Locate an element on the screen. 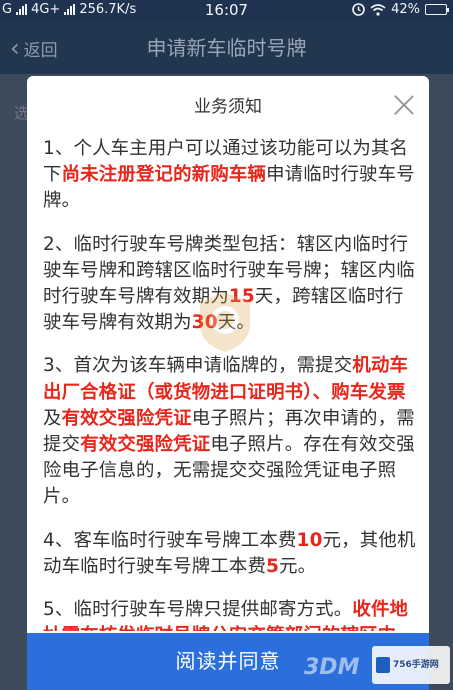  notice-paragraph-5: 5、临时行驶车号牌只提供邮寄方式。收件地址需在核发临时号牌公安交管部门的辖区内。 is located at coordinates (230, 614).